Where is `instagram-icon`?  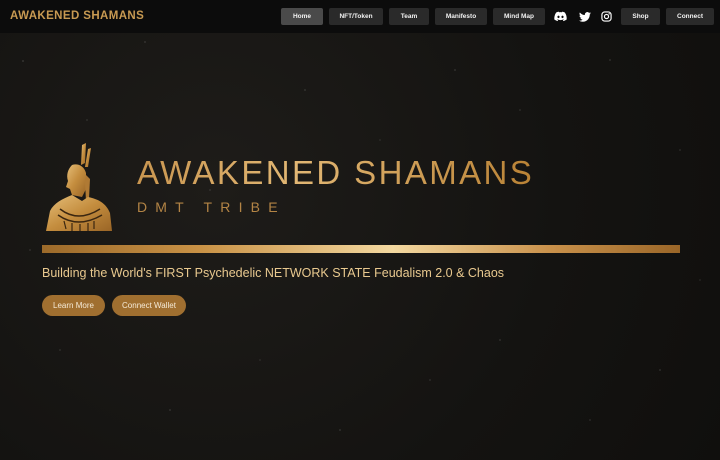 instagram-icon is located at coordinates (606, 16).